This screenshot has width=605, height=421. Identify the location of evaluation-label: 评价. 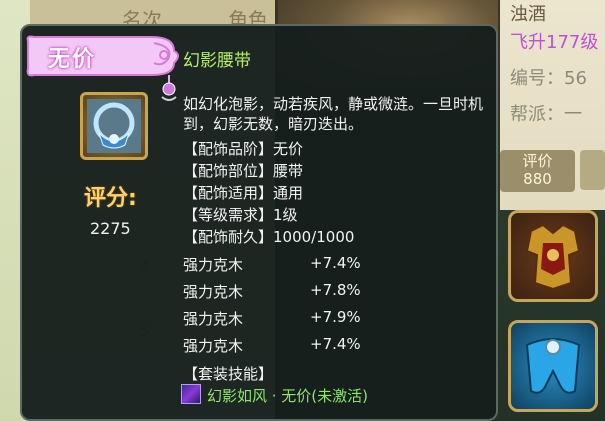
(537, 161).